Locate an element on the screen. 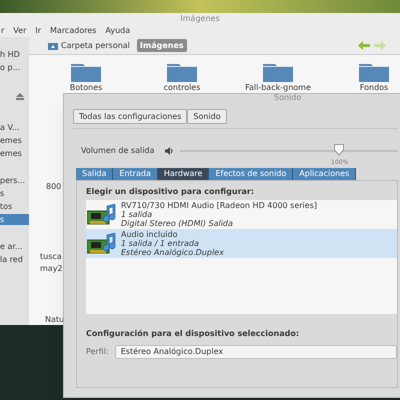 This screenshot has height=400, width=400. folder-label: controles is located at coordinates (182, 88).